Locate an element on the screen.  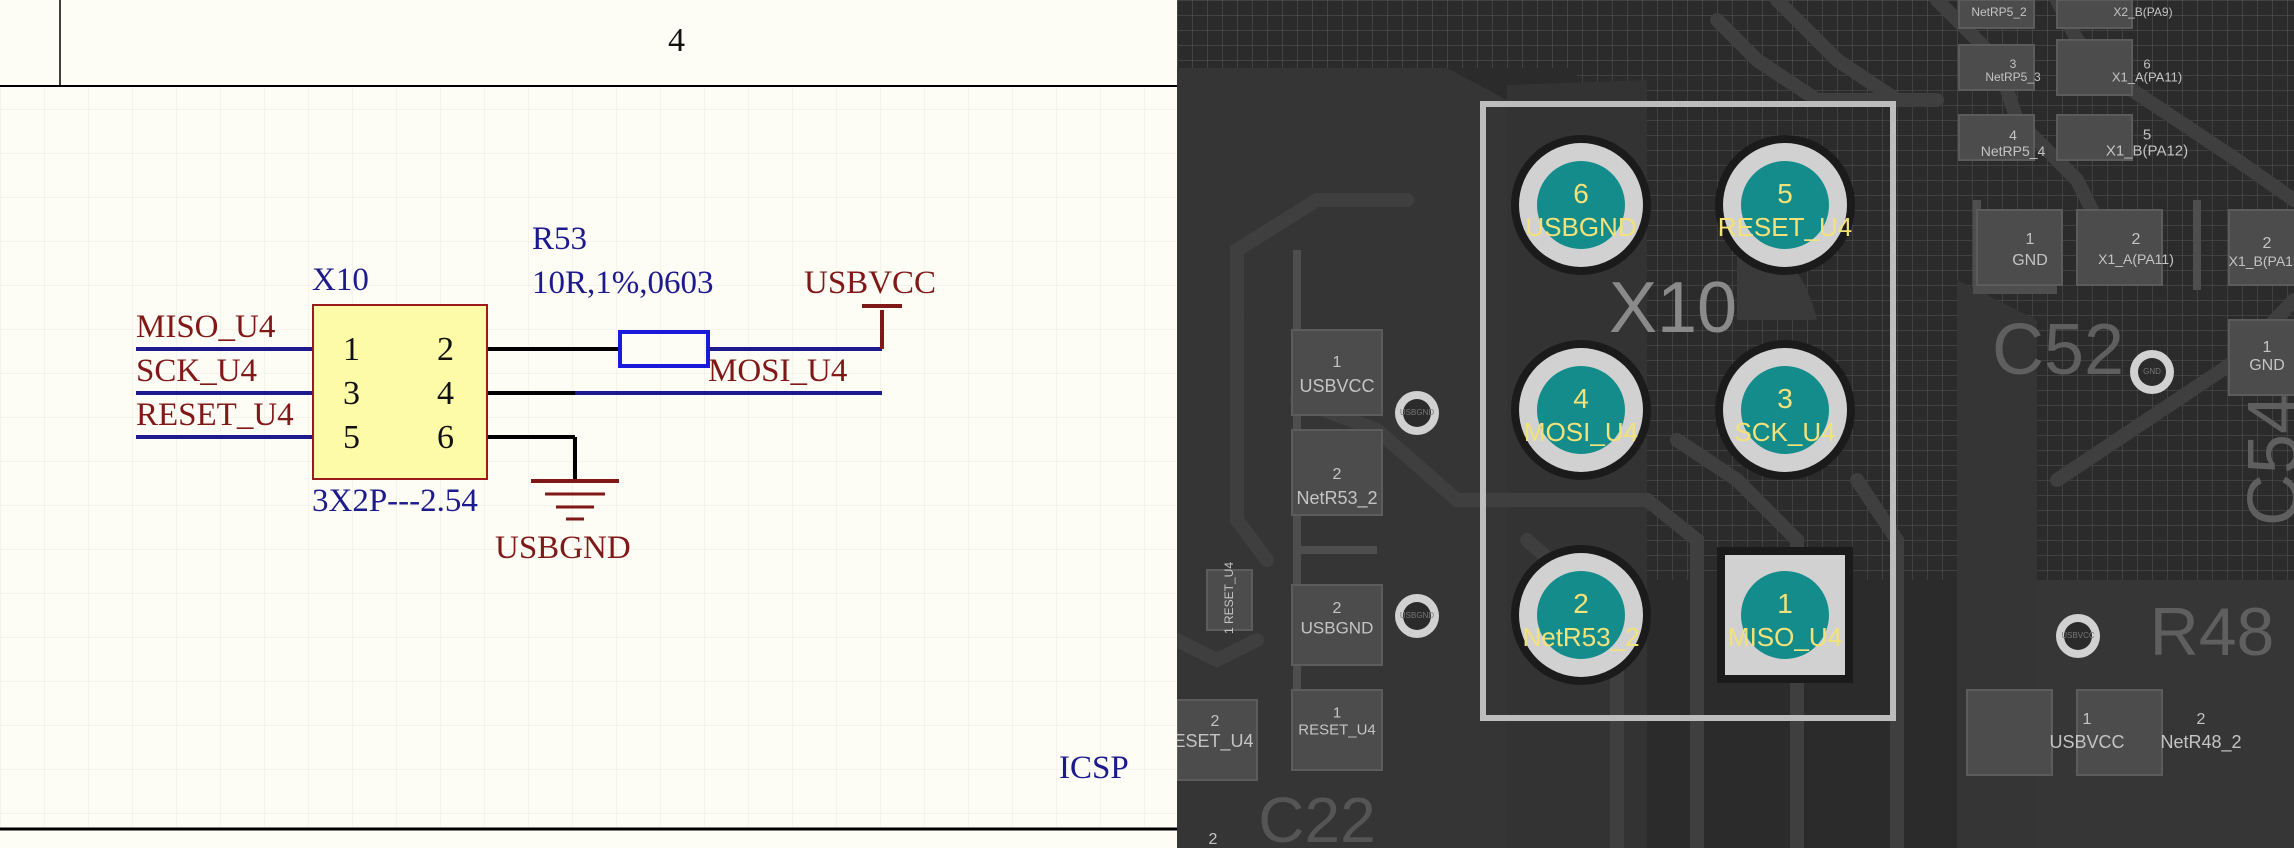
connector-designator: X10 is located at coordinates (340, 280).